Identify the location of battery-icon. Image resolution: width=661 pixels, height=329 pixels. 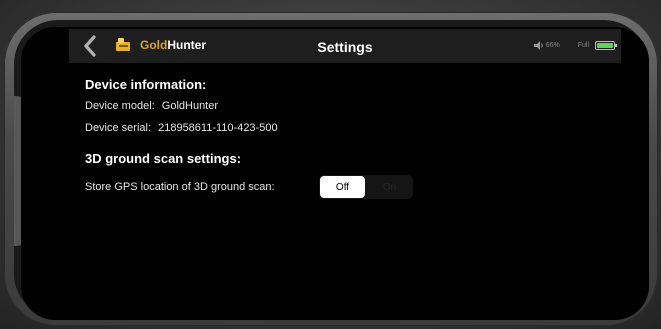
(606, 45).